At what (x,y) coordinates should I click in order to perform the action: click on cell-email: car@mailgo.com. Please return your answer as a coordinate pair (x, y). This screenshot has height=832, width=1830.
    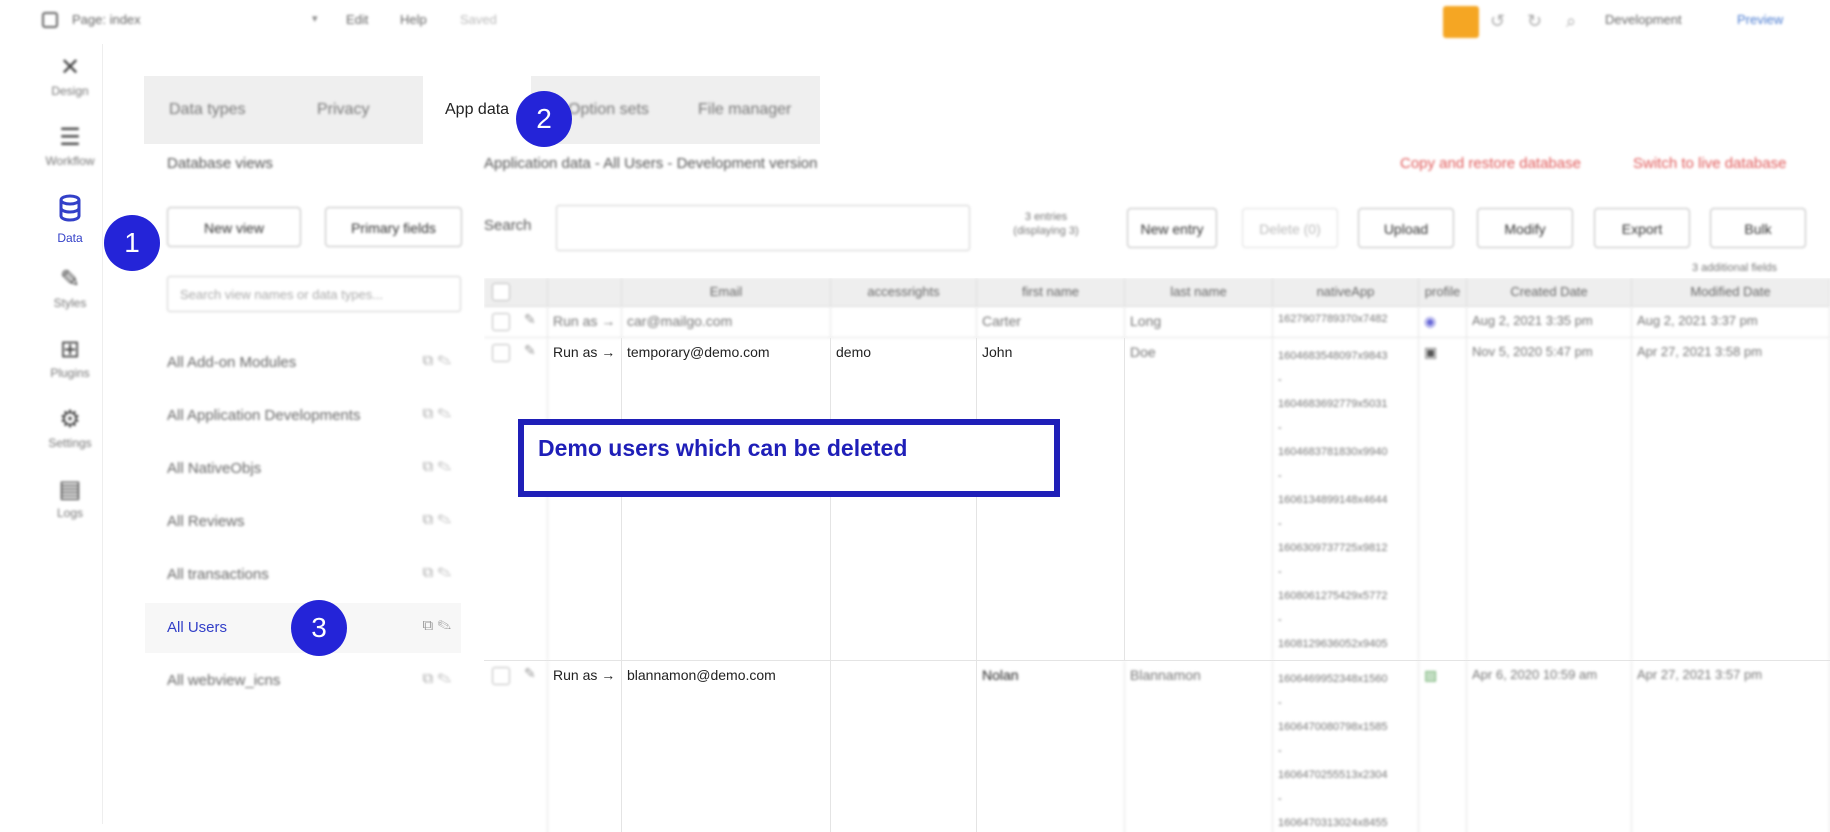
    Looking at the image, I should click on (726, 322).